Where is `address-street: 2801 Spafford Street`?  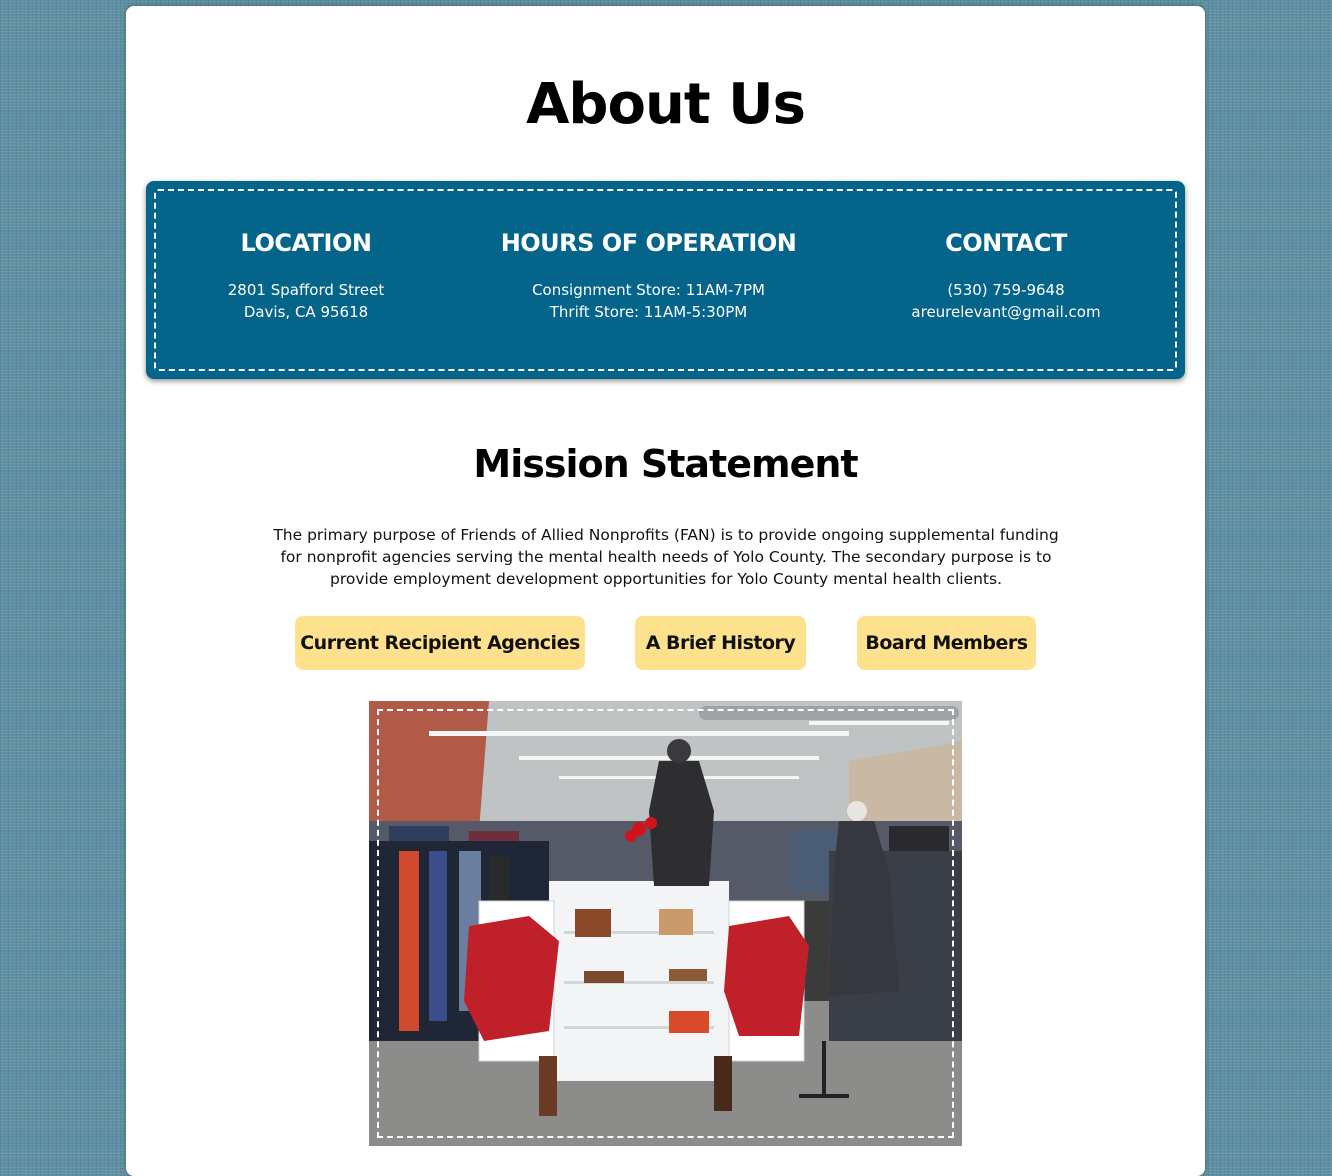 address-street: 2801 Spafford Street is located at coordinates (306, 290).